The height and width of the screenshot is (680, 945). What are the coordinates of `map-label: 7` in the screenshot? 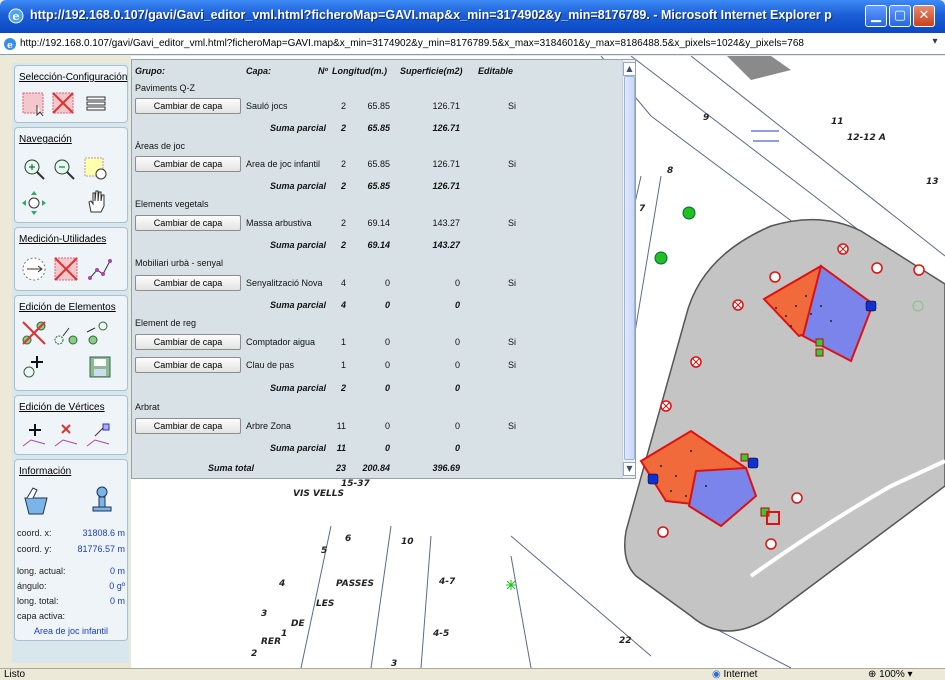 It's located at (642, 209).